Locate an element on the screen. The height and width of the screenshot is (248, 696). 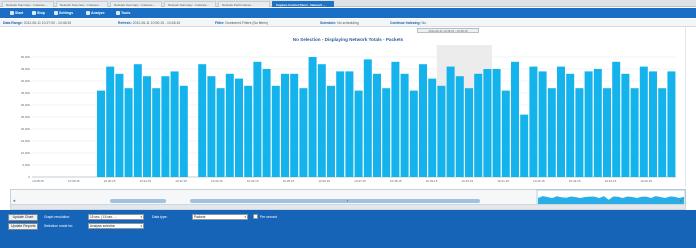
navigator-left-arrow: ◄ is located at coordinates (14, 200).